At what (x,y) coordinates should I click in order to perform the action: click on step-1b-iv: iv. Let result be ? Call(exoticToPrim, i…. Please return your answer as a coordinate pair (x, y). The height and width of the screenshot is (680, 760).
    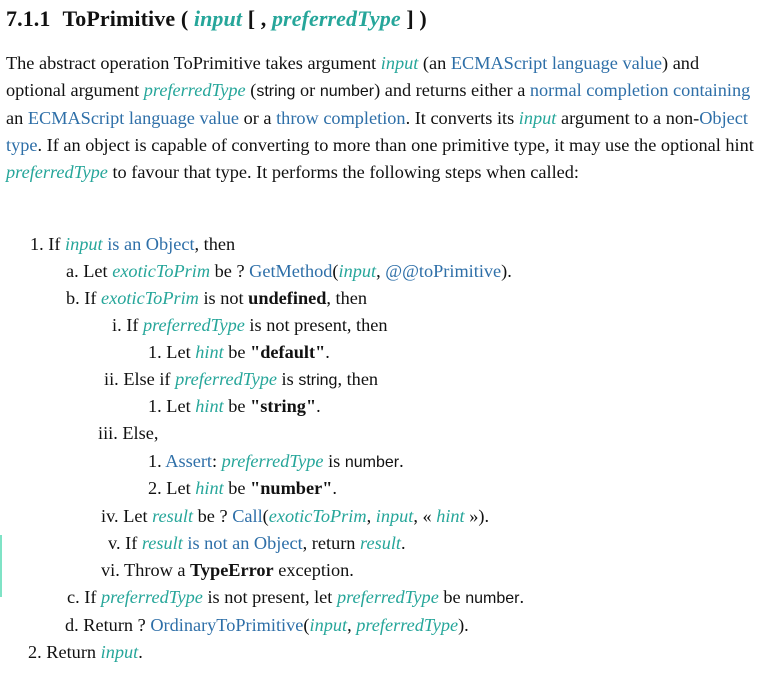
    Looking at the image, I should click on (295, 516).